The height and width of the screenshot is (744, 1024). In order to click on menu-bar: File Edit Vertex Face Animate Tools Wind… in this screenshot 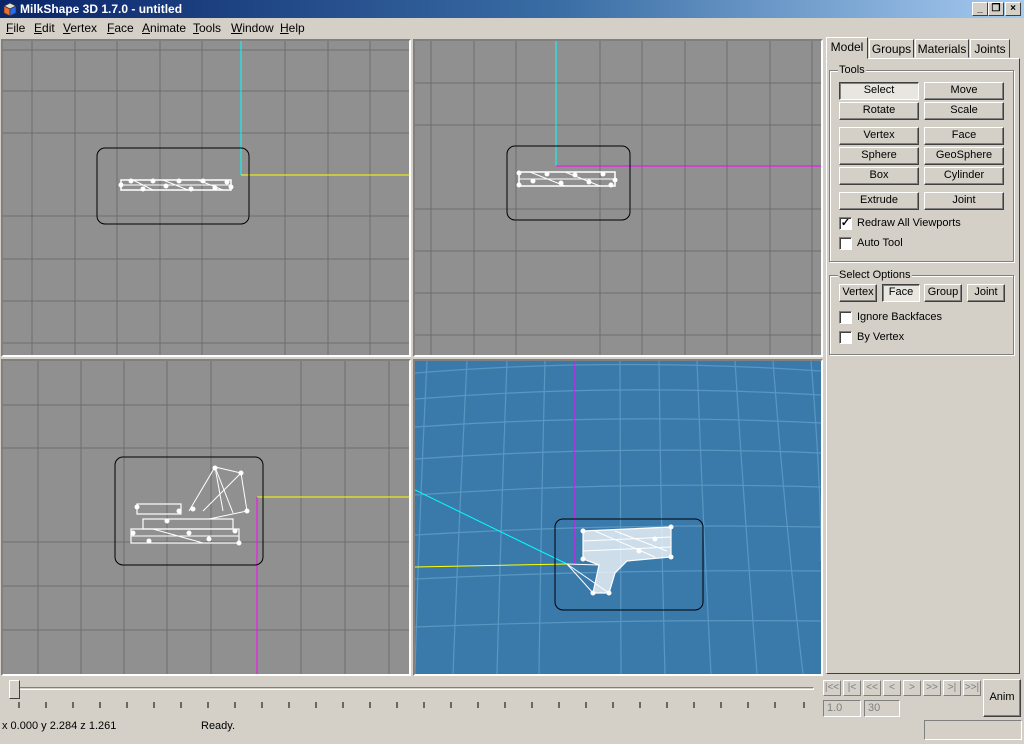, I will do `click(512, 28)`.